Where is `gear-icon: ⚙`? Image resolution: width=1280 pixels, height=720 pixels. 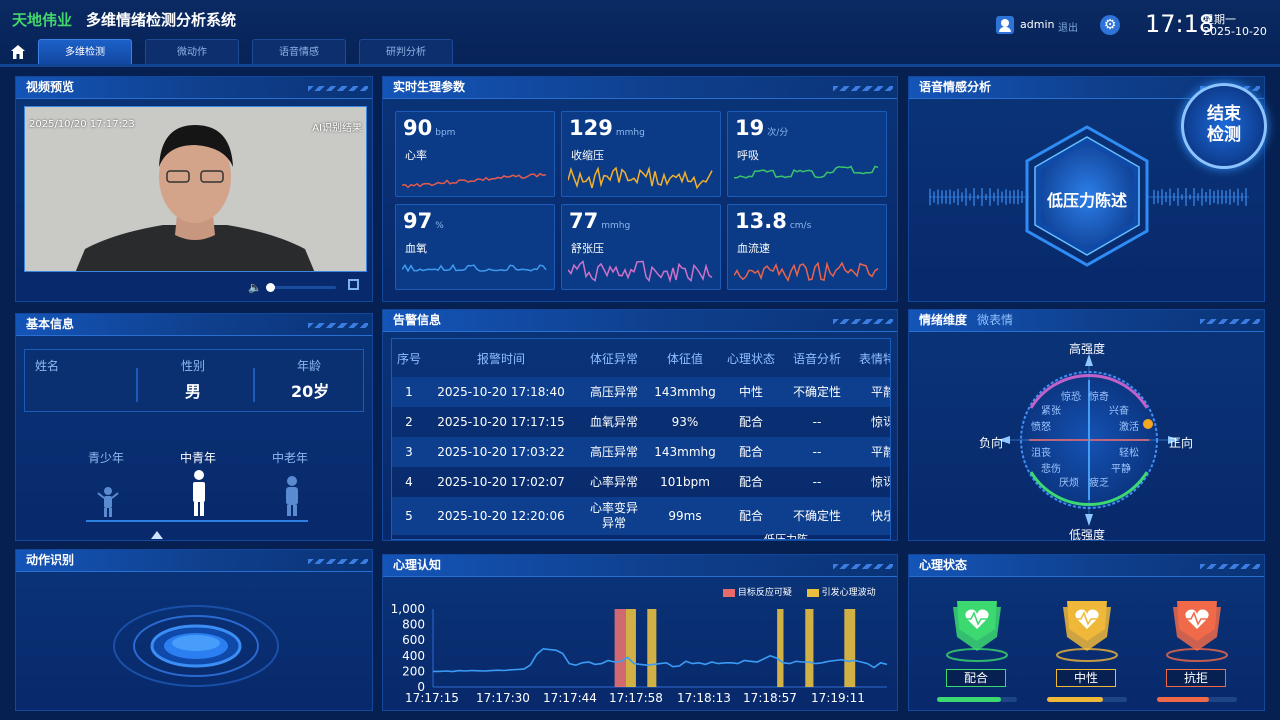
gear-icon: ⚙ is located at coordinates (1110, 25).